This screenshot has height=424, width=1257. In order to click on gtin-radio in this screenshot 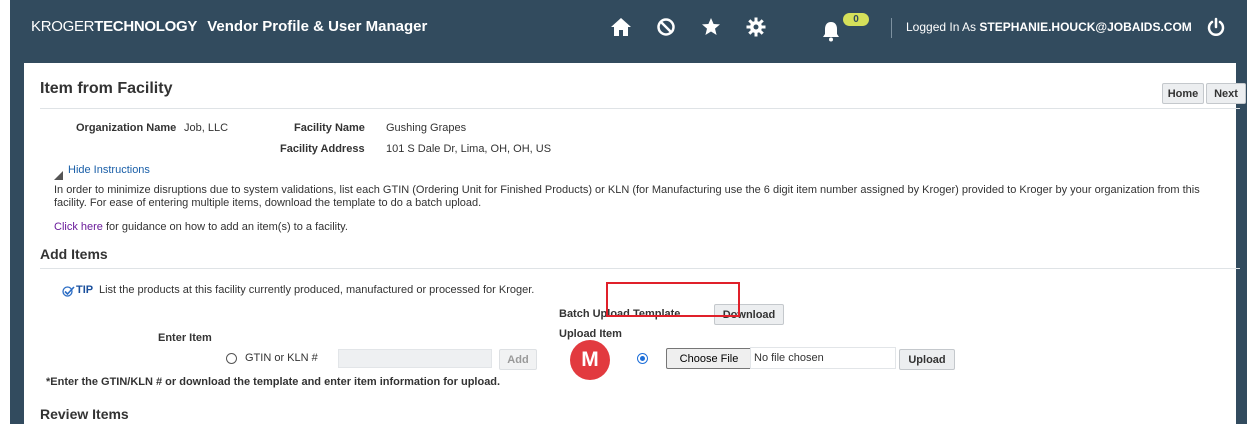, I will do `click(231, 358)`.